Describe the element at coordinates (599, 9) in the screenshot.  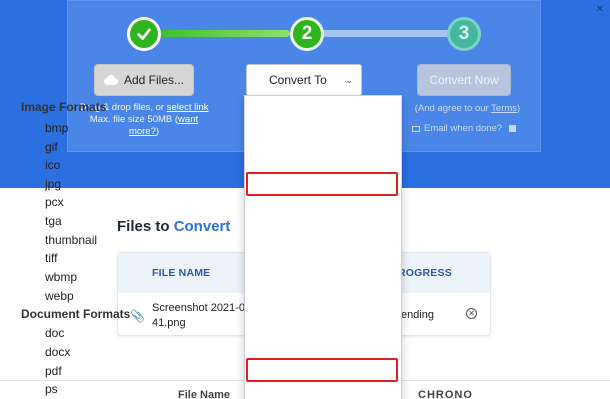
I see `corner-close-icon: ✕` at that location.